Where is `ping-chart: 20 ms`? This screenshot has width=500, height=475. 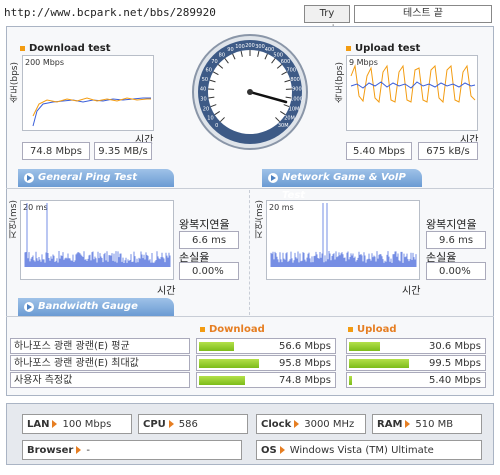
ping-chart: 20 ms is located at coordinates (97, 240).